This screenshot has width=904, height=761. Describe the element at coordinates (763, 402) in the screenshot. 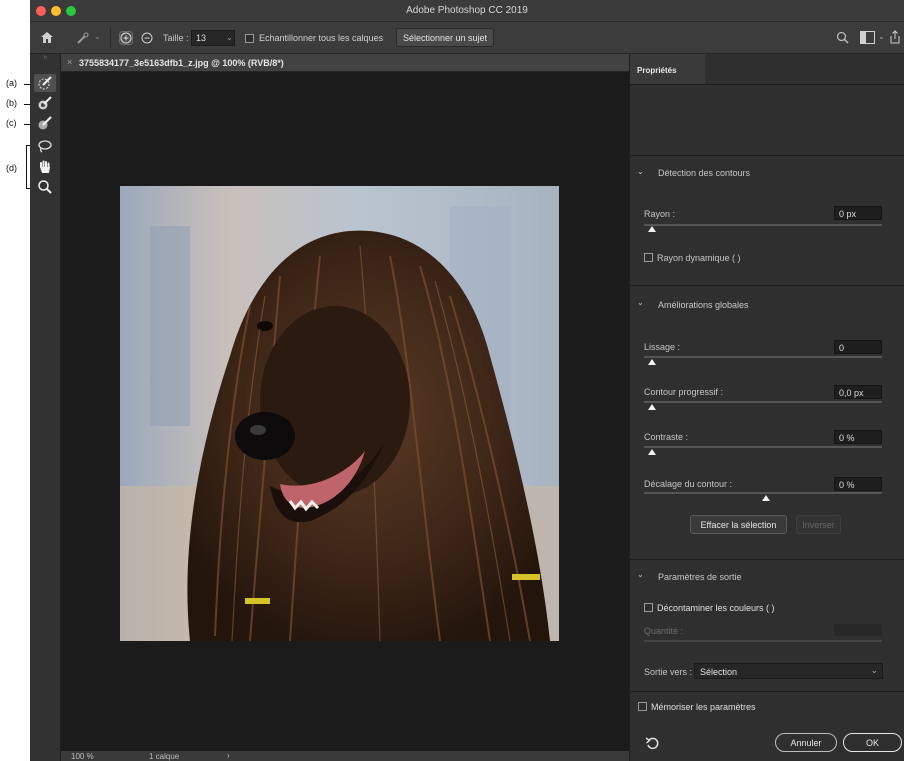

I see `feather-slider` at that location.